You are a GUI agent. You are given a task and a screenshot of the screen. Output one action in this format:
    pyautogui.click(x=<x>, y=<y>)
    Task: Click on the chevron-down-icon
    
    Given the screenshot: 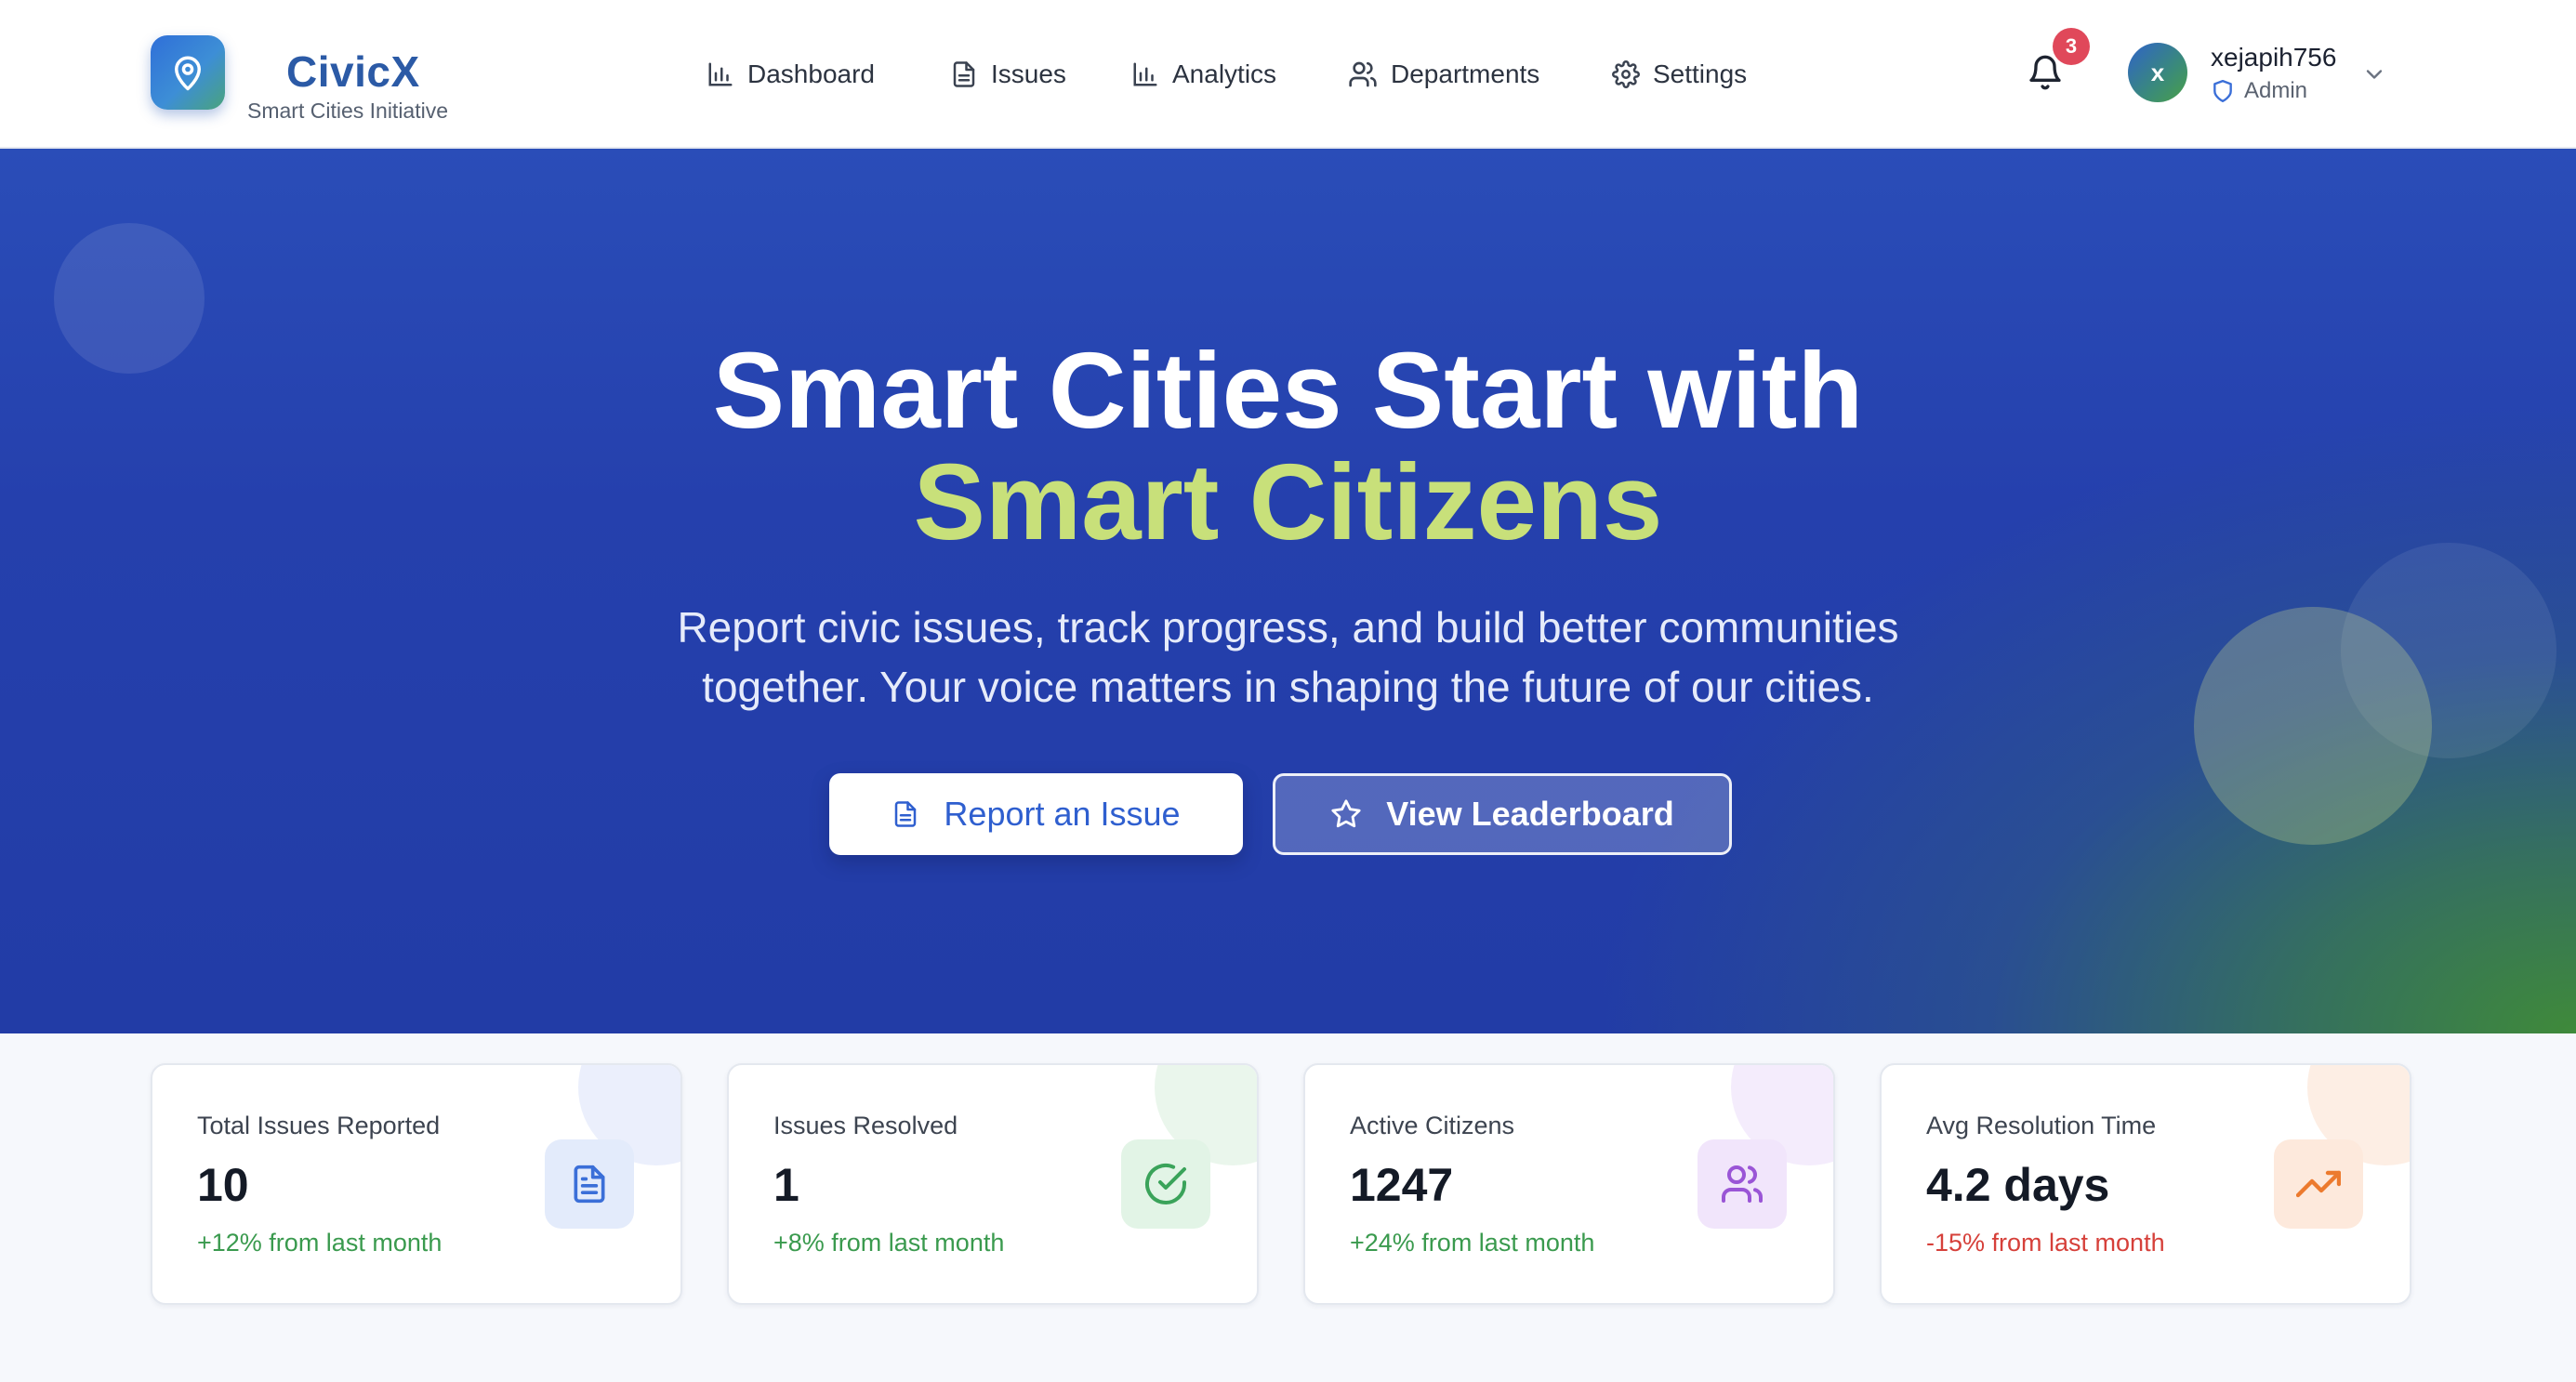 What is the action you would take?
    pyautogui.click(x=2374, y=74)
    